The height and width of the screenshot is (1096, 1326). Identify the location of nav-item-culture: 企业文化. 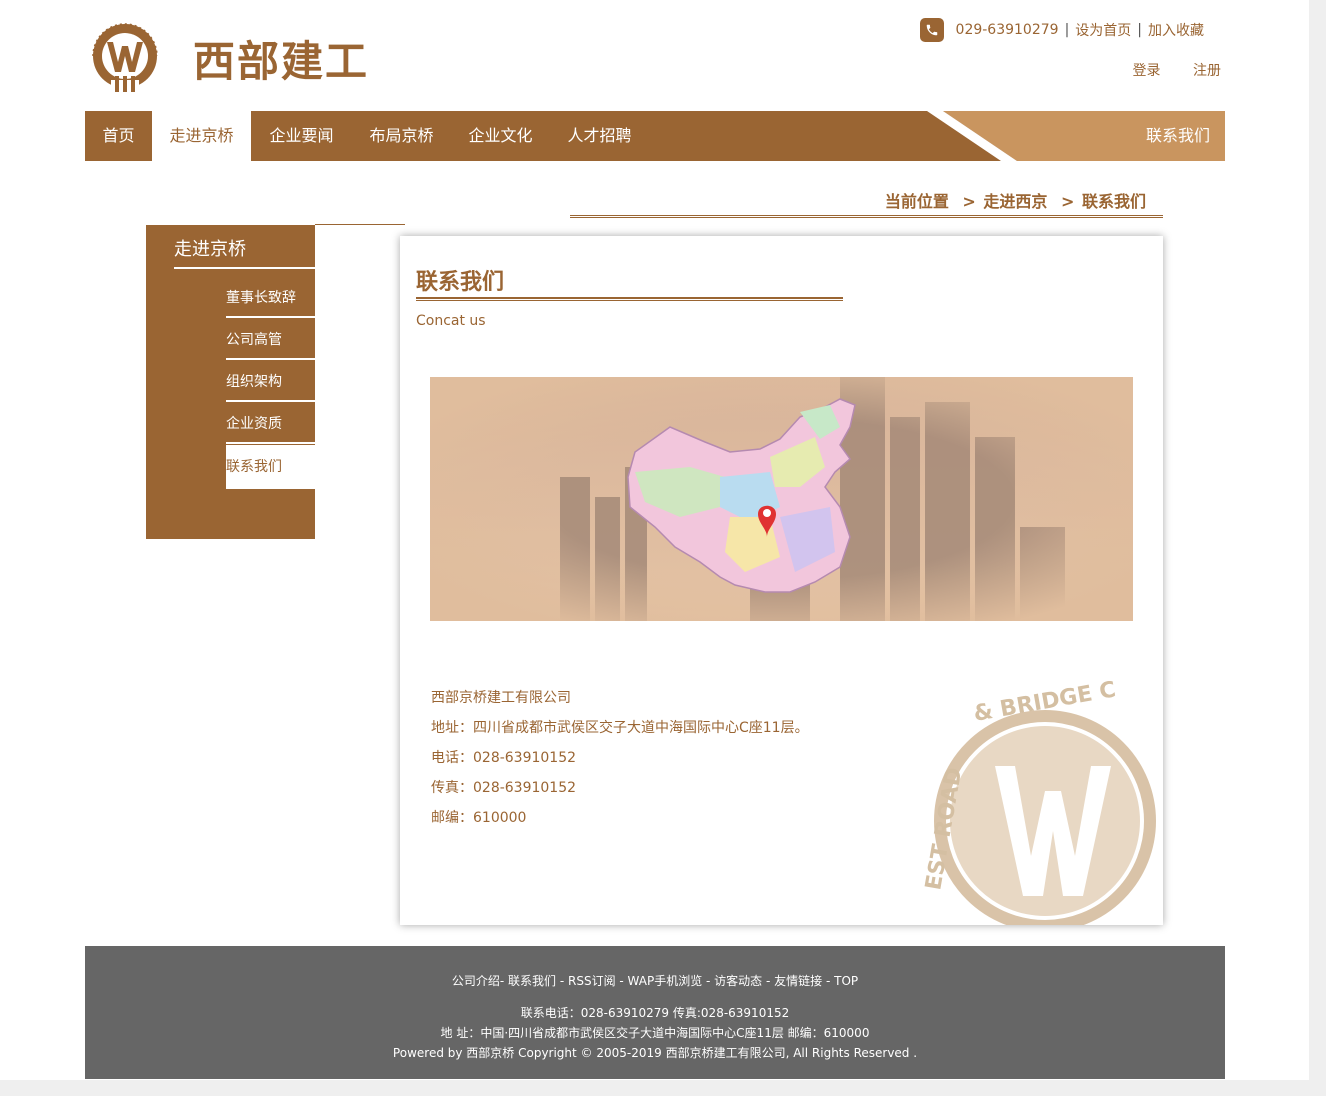
(500, 136).